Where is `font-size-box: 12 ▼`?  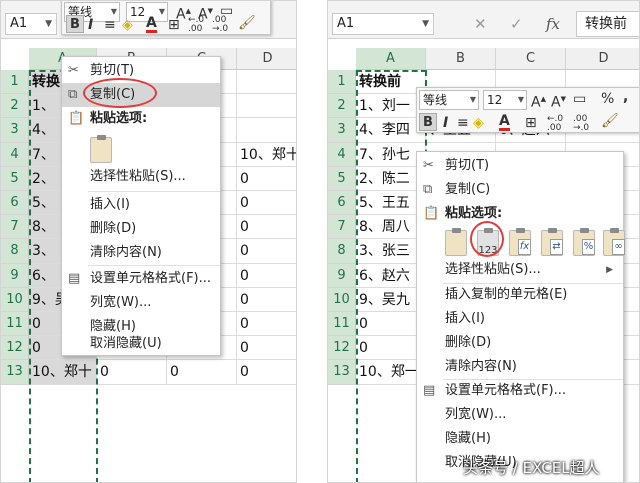 font-size-box: 12 ▼ is located at coordinates (505, 100).